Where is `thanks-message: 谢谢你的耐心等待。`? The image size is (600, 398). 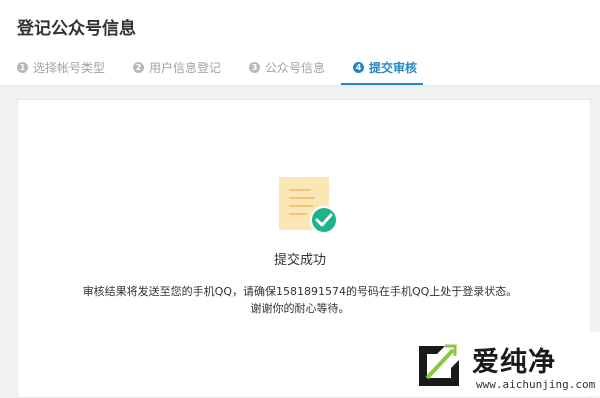
thanks-message: 谢谢你的耐心等待。 is located at coordinates (300, 308).